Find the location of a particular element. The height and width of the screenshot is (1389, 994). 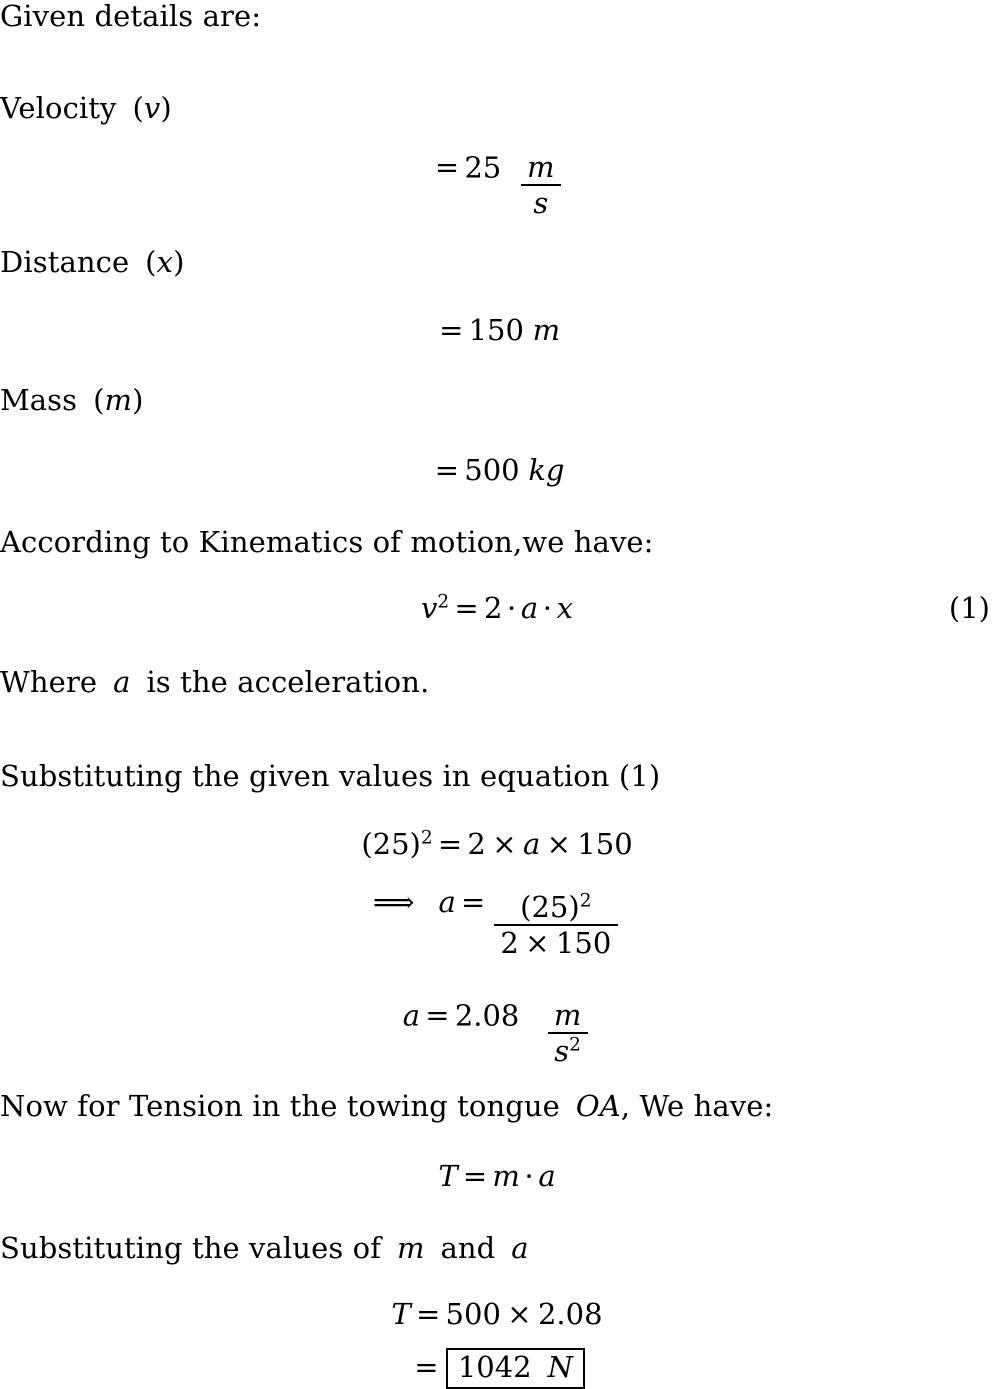

final-answer-value: 1042 is located at coordinates (494, 1367).